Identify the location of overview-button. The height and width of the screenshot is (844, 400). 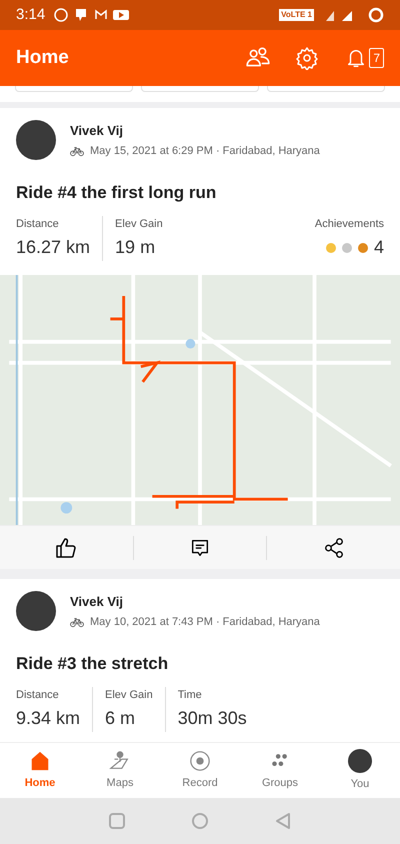
(117, 821).